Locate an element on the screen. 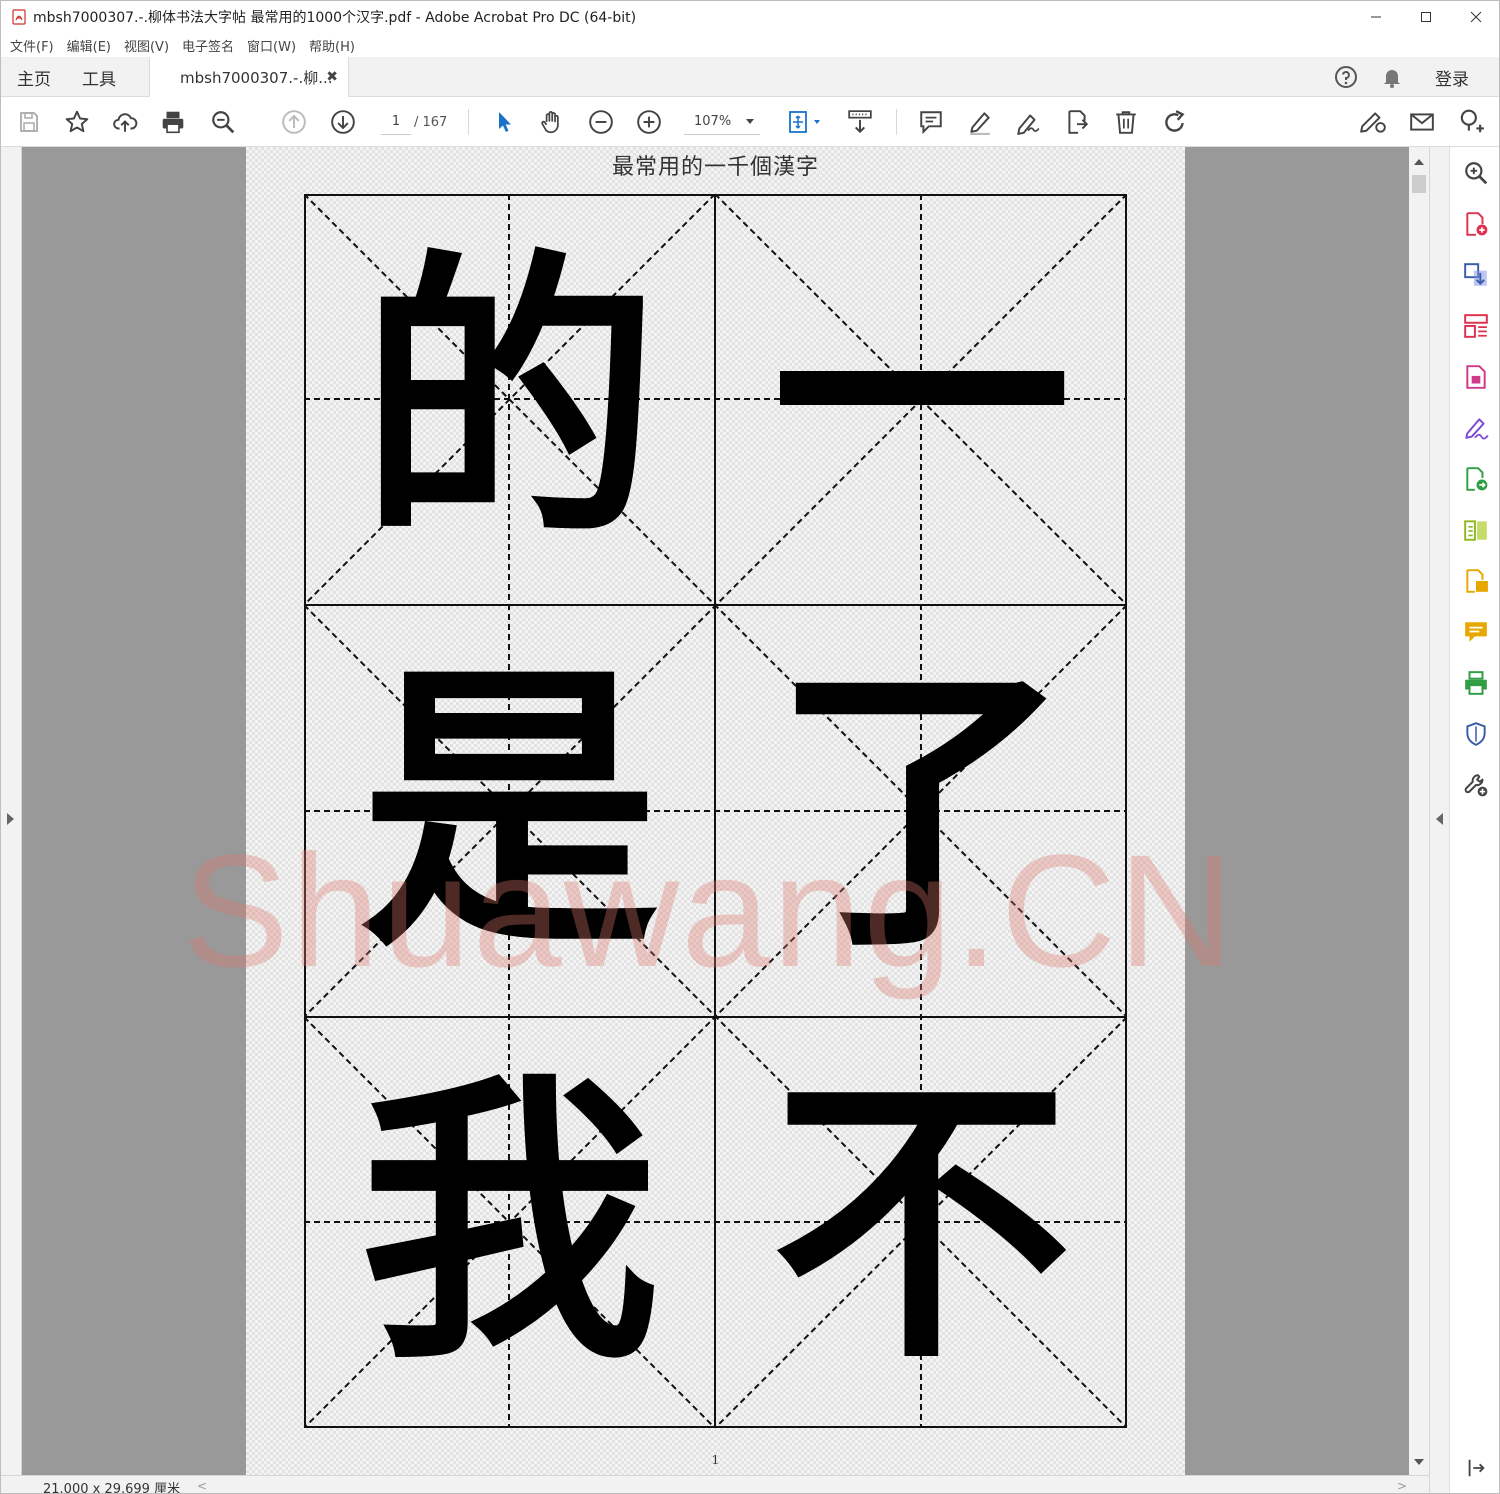  tool-search-zoom is located at coordinates (1476, 173).